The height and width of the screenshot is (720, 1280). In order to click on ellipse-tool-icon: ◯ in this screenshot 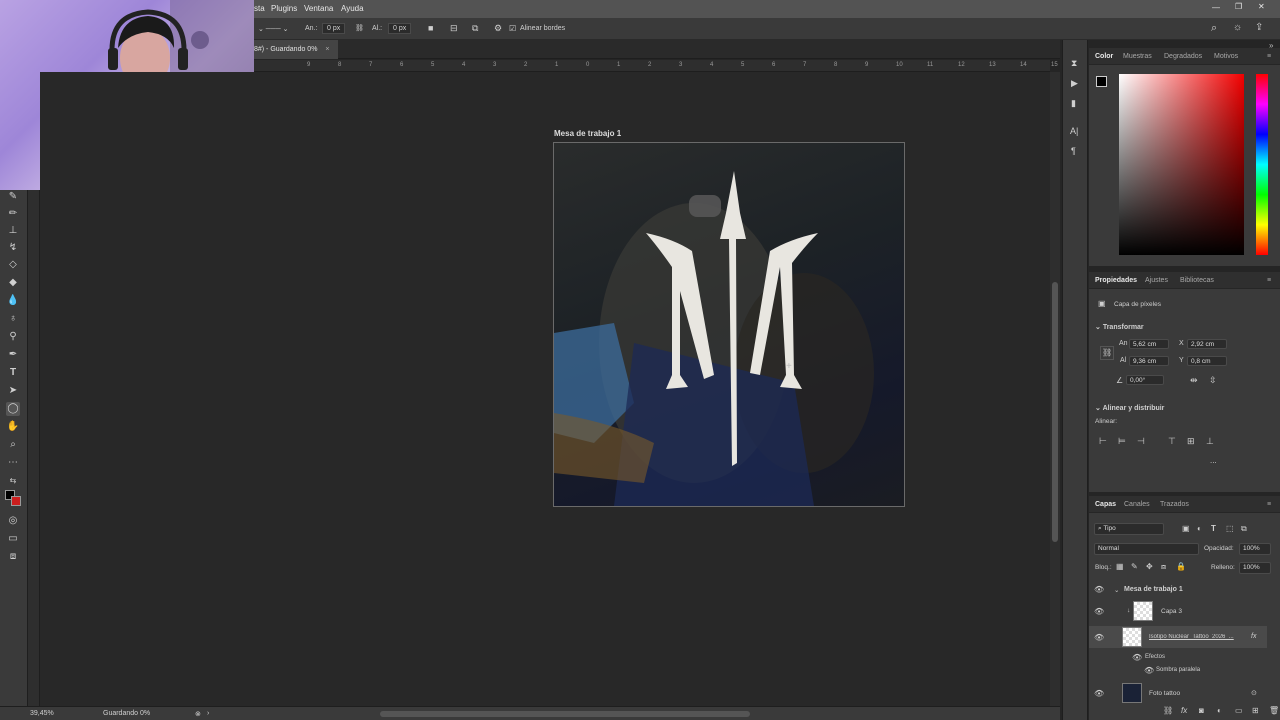, I will do `click(13, 409)`.